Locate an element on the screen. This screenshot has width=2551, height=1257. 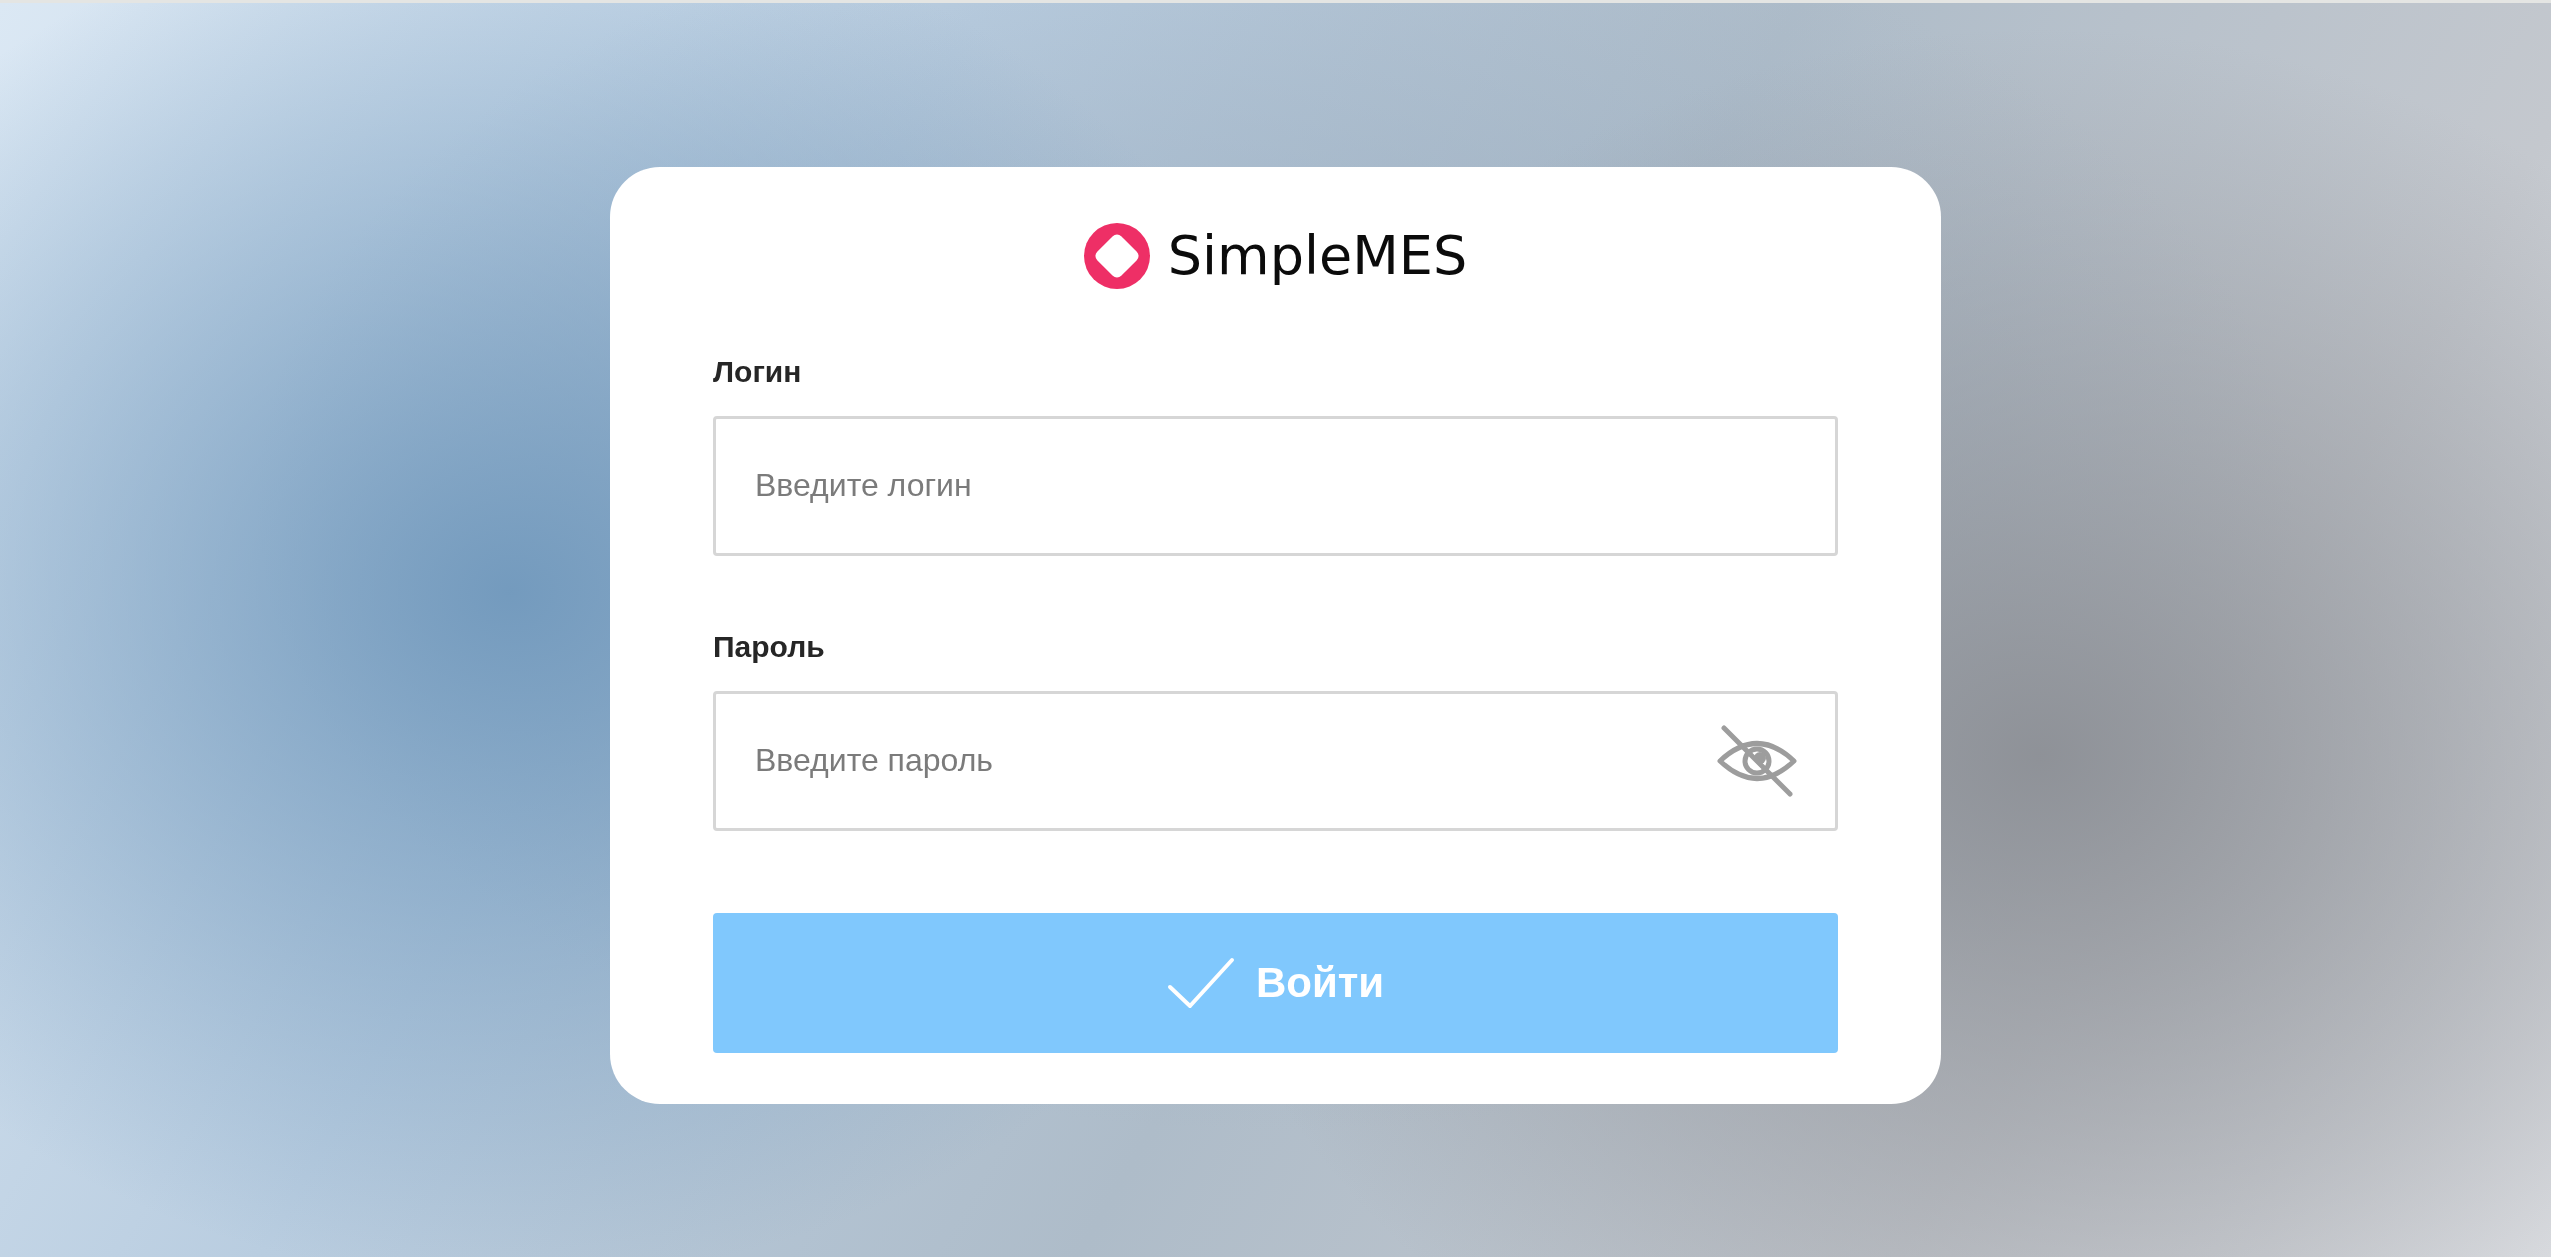
field-label: Пароль is located at coordinates (769, 646).